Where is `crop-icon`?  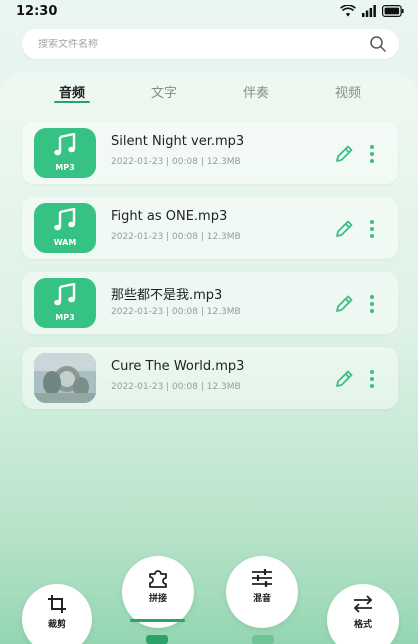
crop-icon is located at coordinates (57, 604).